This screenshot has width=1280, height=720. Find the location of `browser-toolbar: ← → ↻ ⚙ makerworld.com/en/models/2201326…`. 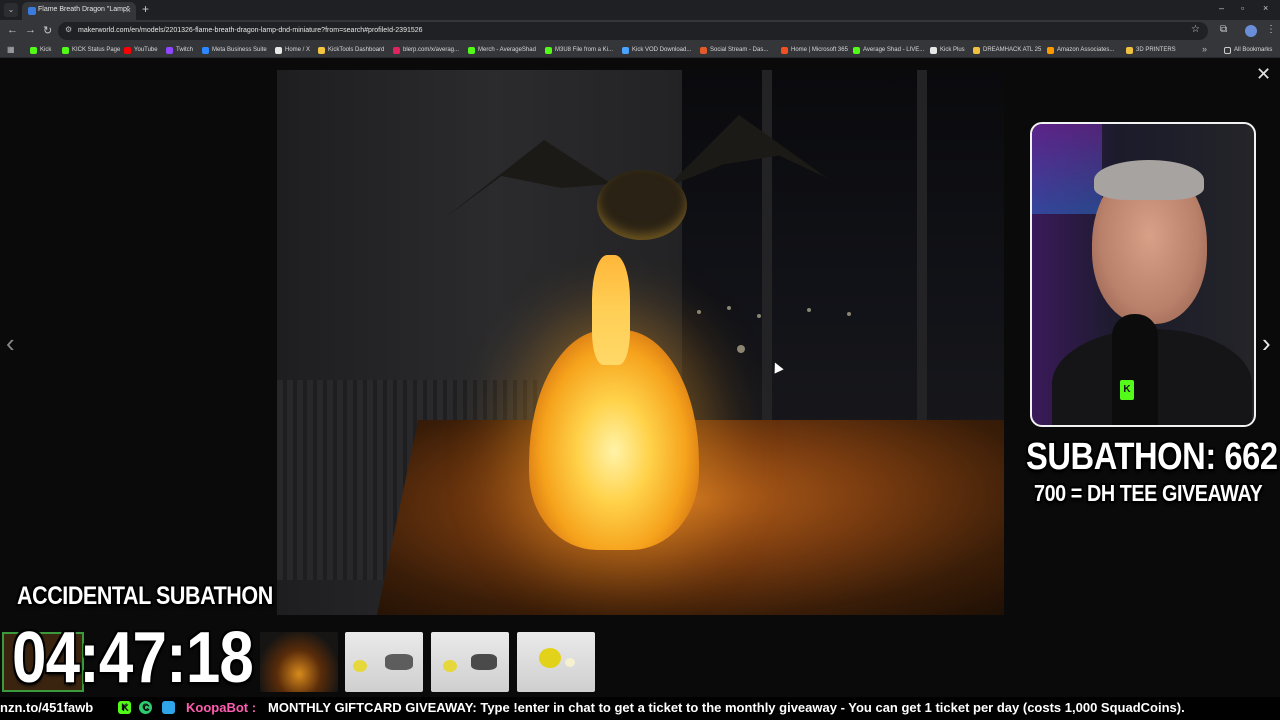

browser-toolbar: ← → ↻ ⚙ makerworld.com/en/models/2201326… is located at coordinates (640, 31).